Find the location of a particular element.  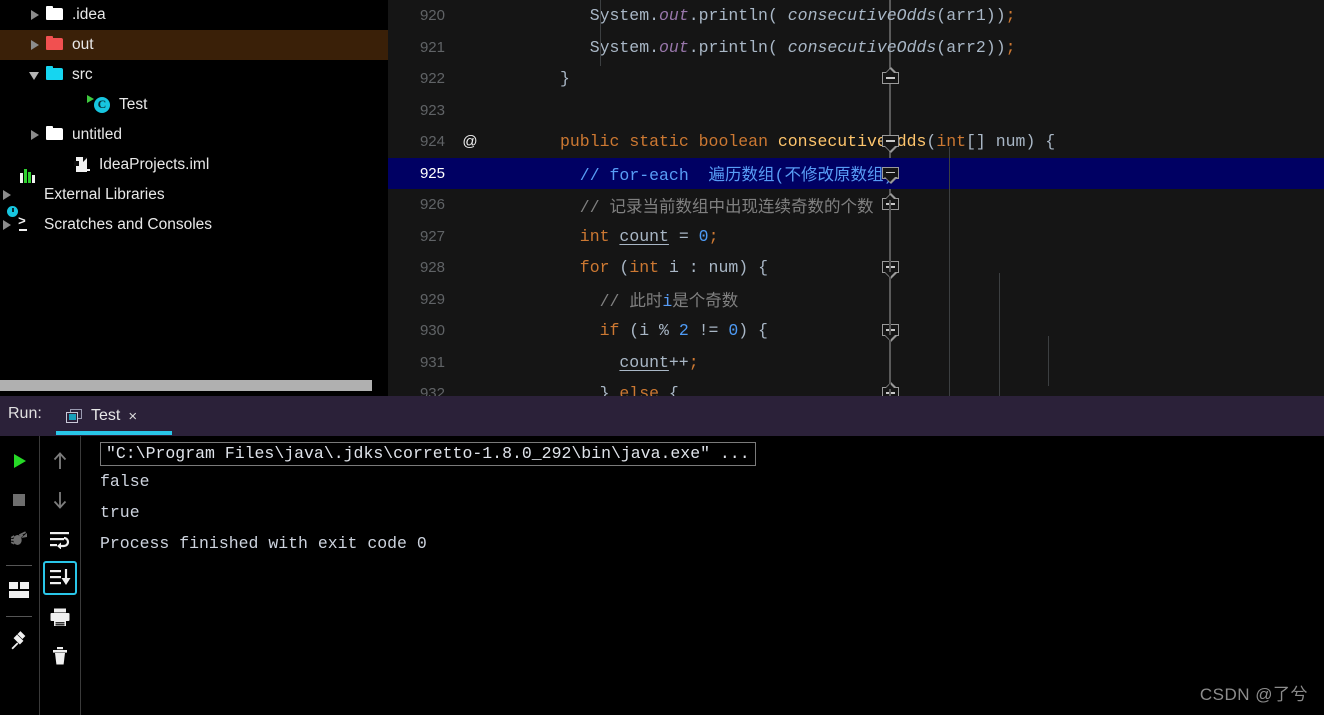

tree-item-label: out is located at coordinates (83, 45).